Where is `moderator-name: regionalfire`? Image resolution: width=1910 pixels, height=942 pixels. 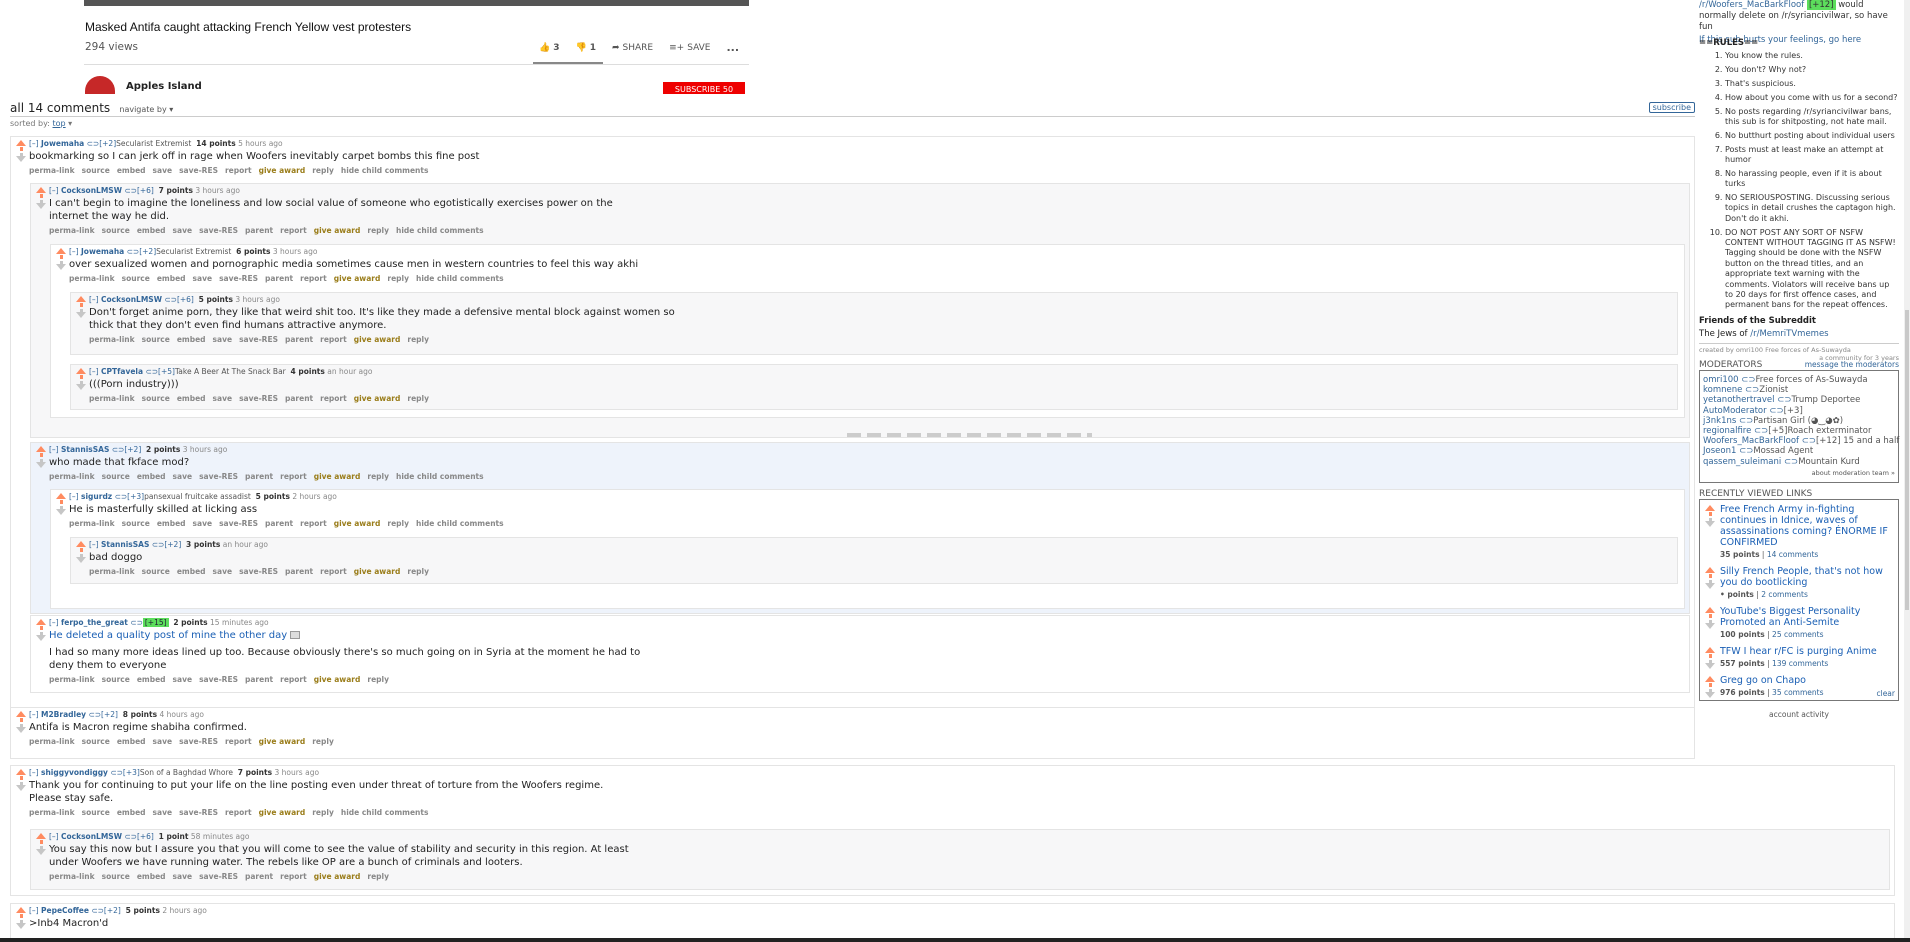
moderator-name: regionalfire is located at coordinates (1727, 431).